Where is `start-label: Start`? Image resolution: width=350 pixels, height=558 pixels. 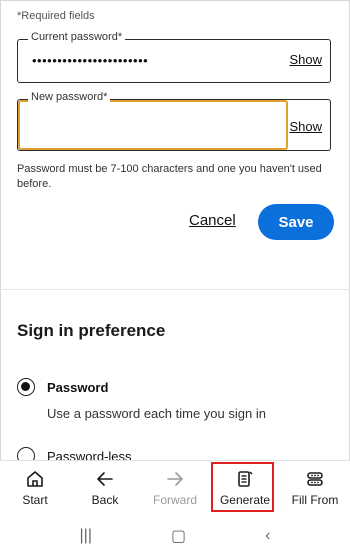 start-label: Start is located at coordinates (35, 499).